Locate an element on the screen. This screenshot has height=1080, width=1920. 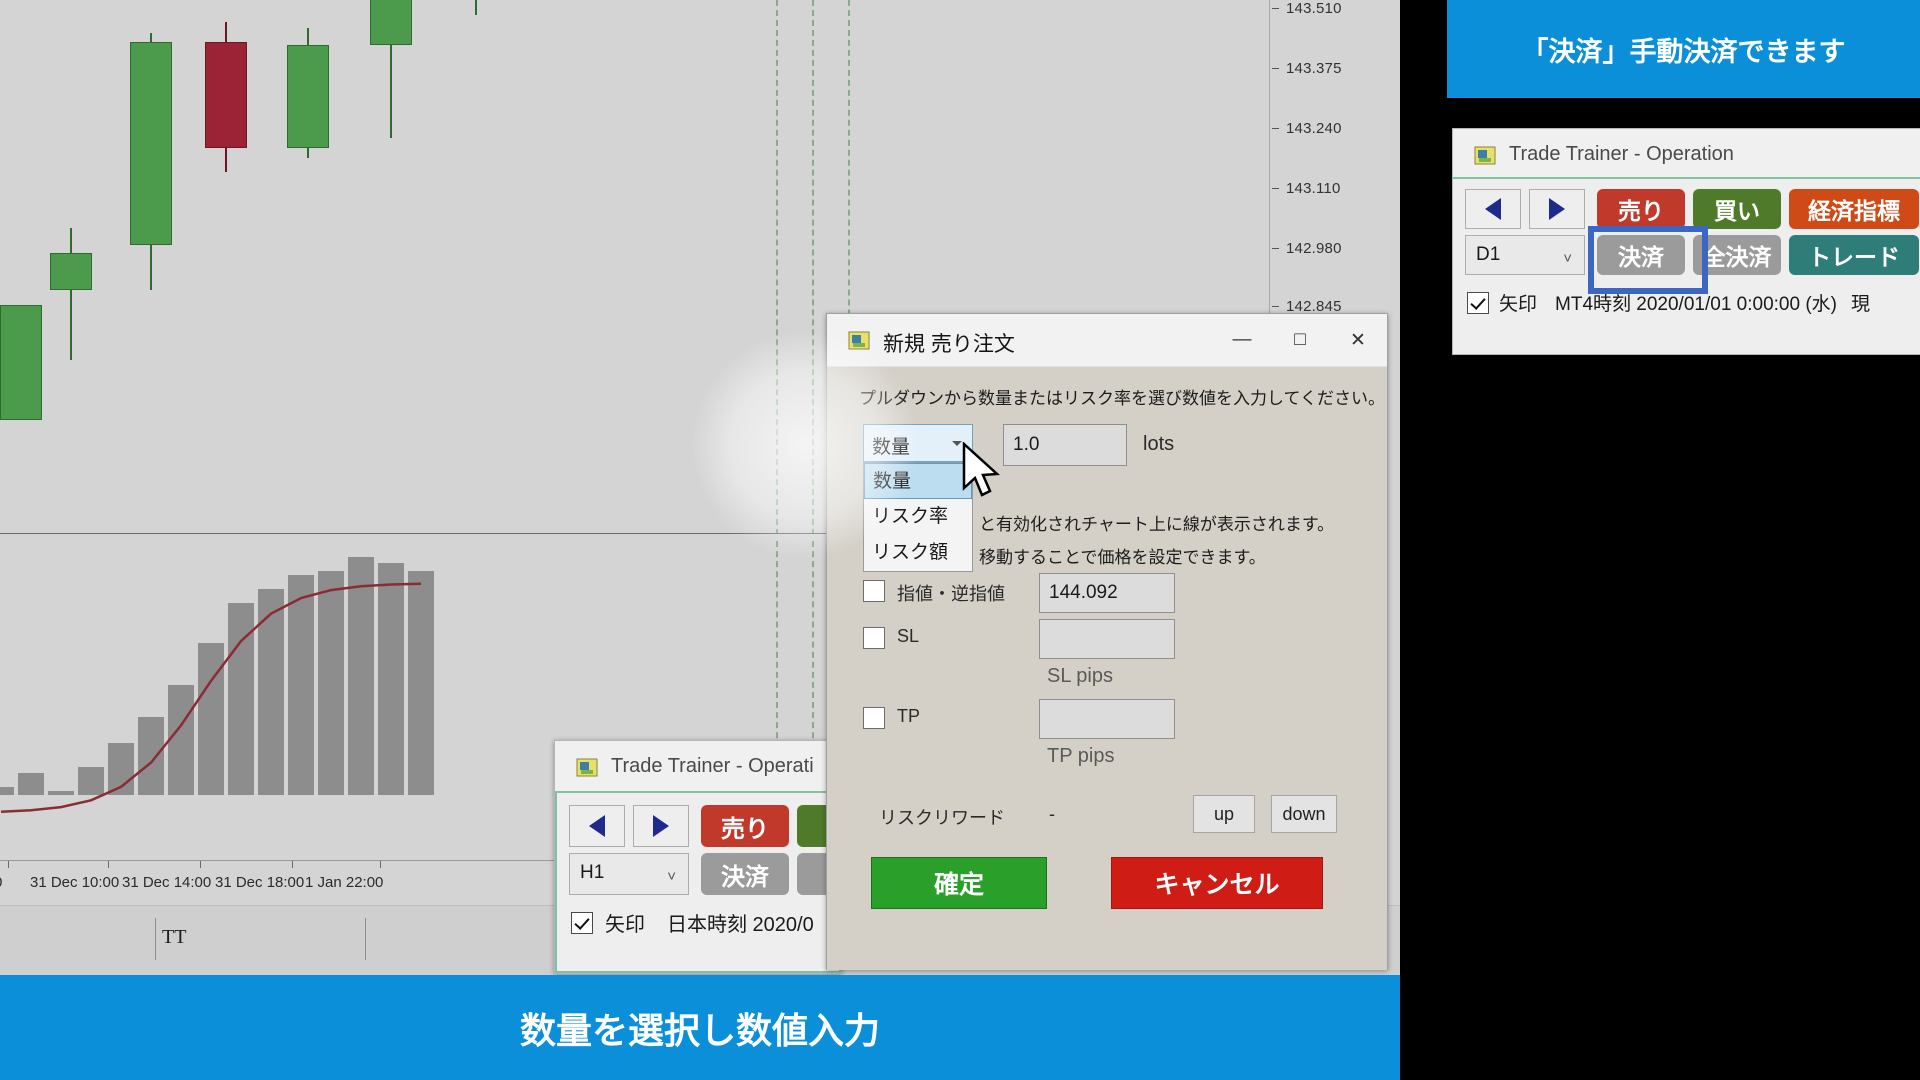
time-tick-label: 1 Jan 22:00 is located at coordinates (344, 882).